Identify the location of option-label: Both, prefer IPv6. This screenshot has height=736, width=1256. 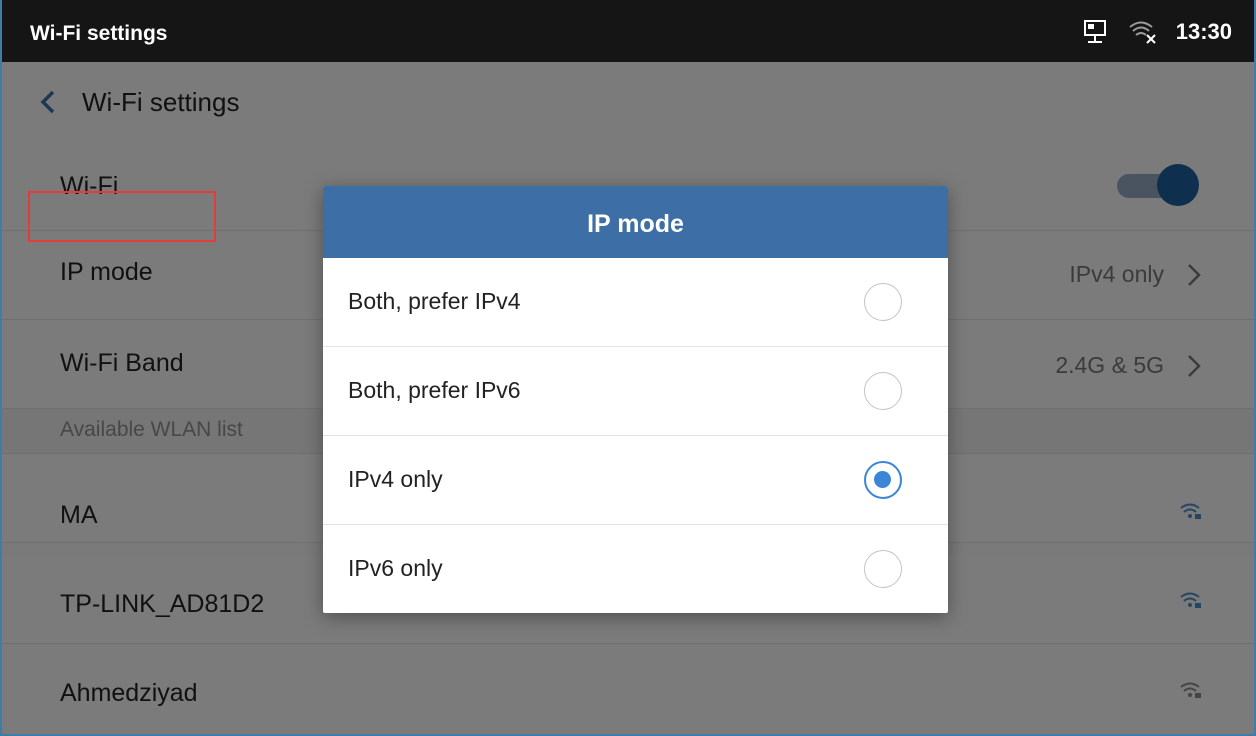
(434, 390).